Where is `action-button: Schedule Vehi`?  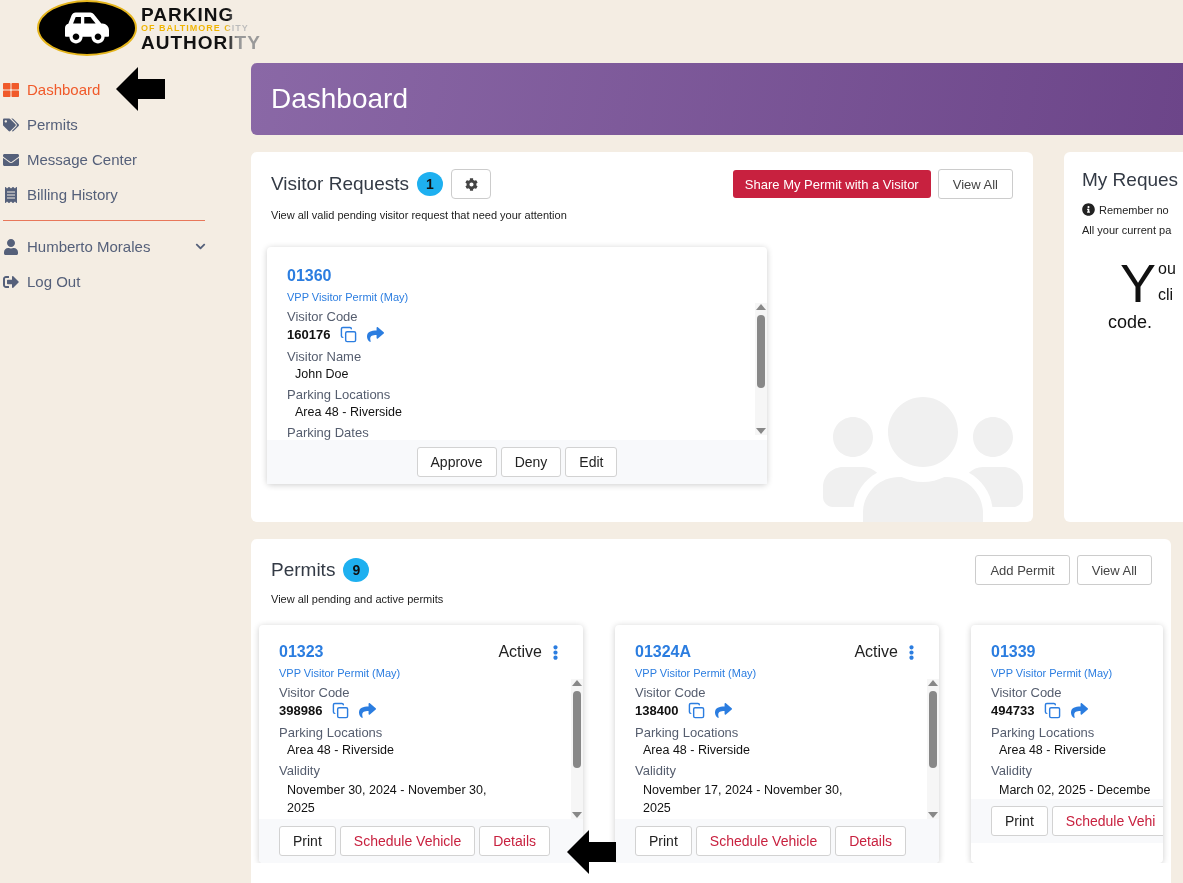
action-button: Schedule Vehi is located at coordinates (1107, 821).